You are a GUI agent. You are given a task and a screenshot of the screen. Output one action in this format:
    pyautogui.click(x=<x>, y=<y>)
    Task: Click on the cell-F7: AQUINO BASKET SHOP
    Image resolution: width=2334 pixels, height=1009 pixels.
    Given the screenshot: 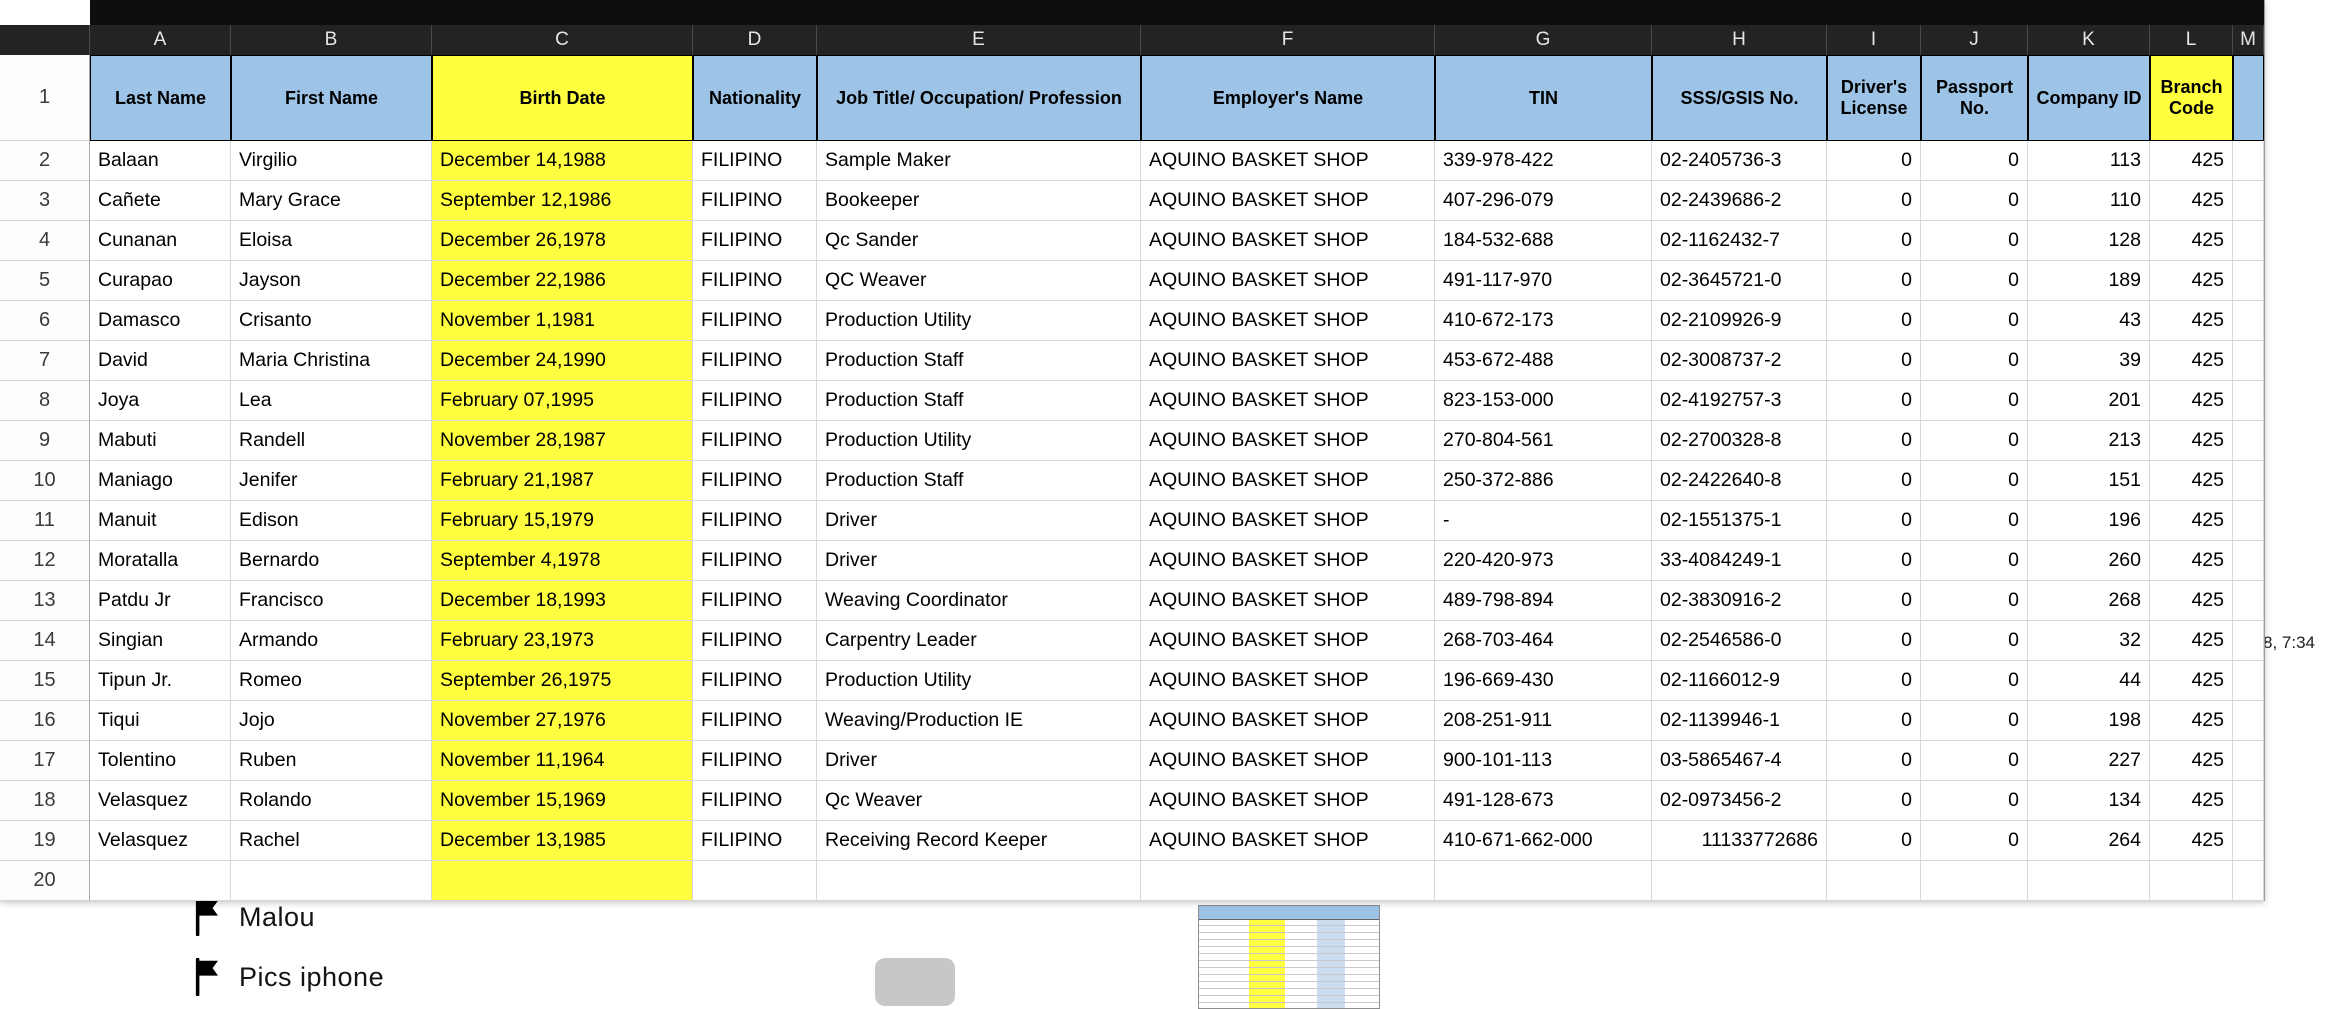 What is the action you would take?
    pyautogui.click(x=1288, y=361)
    